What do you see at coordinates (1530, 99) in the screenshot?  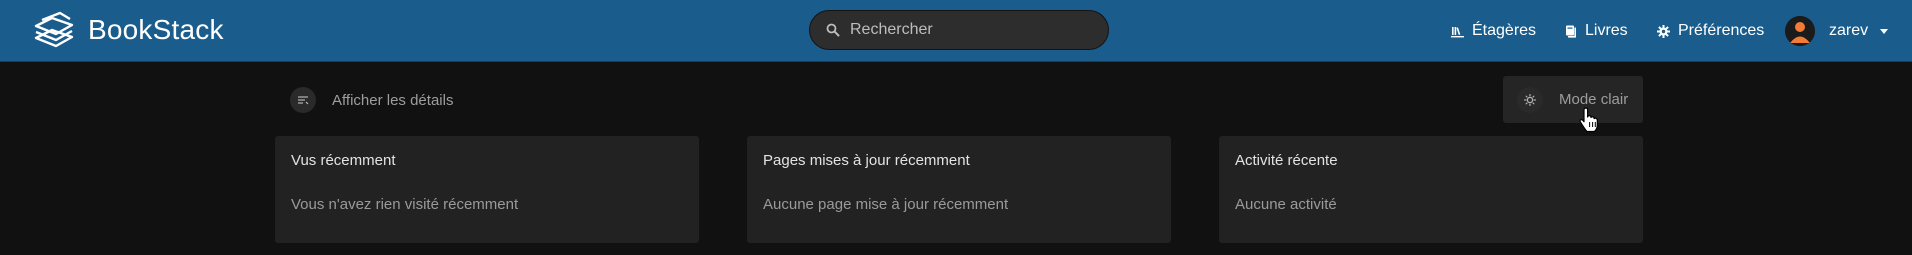 I see `sun-icon` at bounding box center [1530, 99].